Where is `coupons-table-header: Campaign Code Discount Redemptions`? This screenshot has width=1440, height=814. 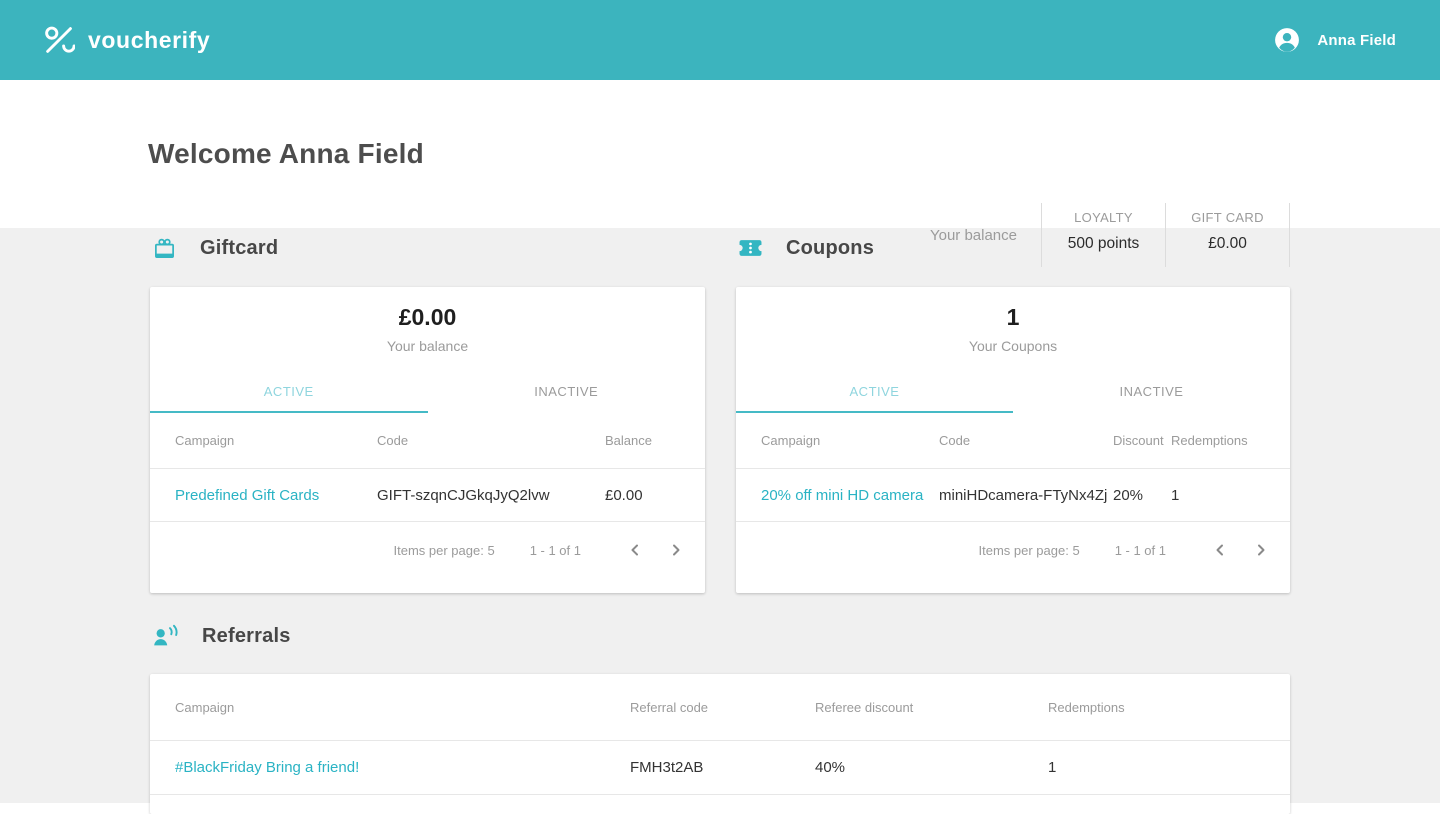 coupons-table-header: Campaign Code Discount Redemptions is located at coordinates (1013, 441).